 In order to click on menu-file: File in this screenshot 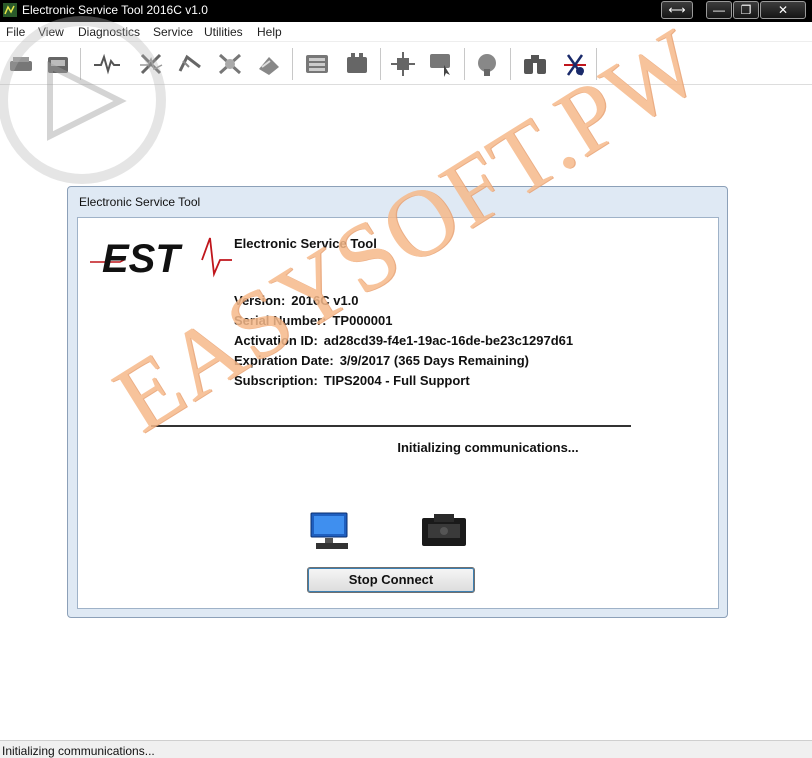, I will do `click(15, 32)`.